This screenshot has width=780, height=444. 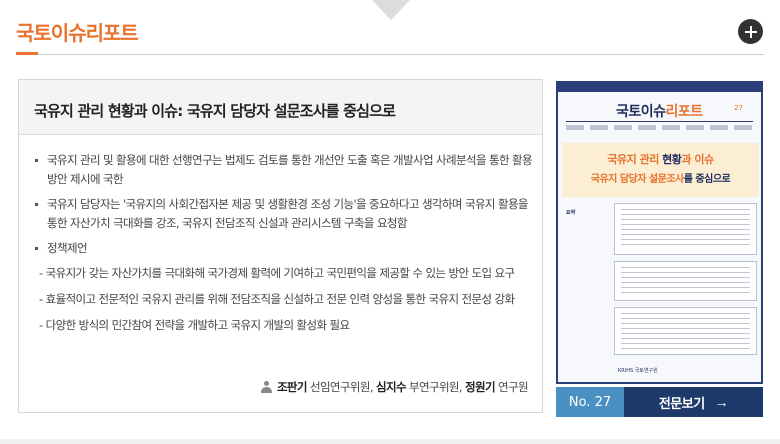 What do you see at coordinates (571, 213) in the screenshot?
I see `cover-section-label: 요약` at bounding box center [571, 213].